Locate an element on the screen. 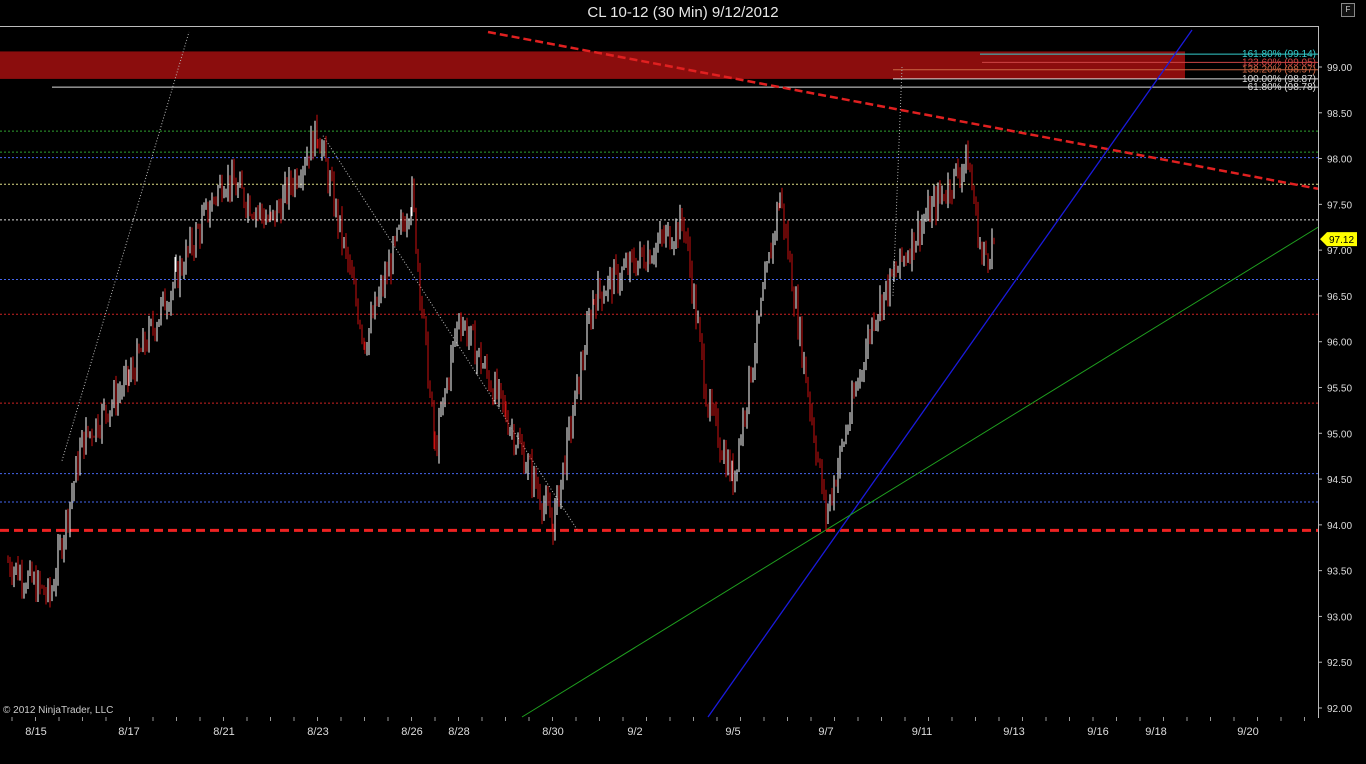 The height and width of the screenshot is (764, 1366). y-tick-label: 95.50 is located at coordinates (1339, 389).